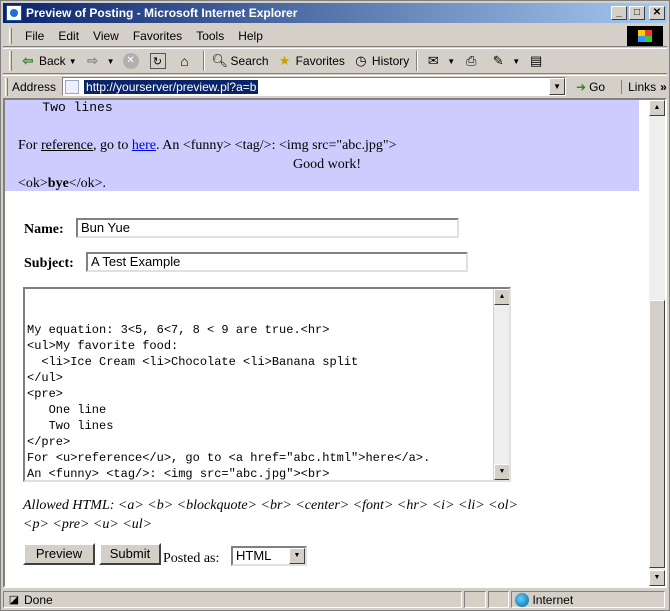 Image resolution: width=670 pixels, height=611 pixels. What do you see at coordinates (657, 108) in the screenshot?
I see `page-scroll-up-icon: ▲` at bounding box center [657, 108].